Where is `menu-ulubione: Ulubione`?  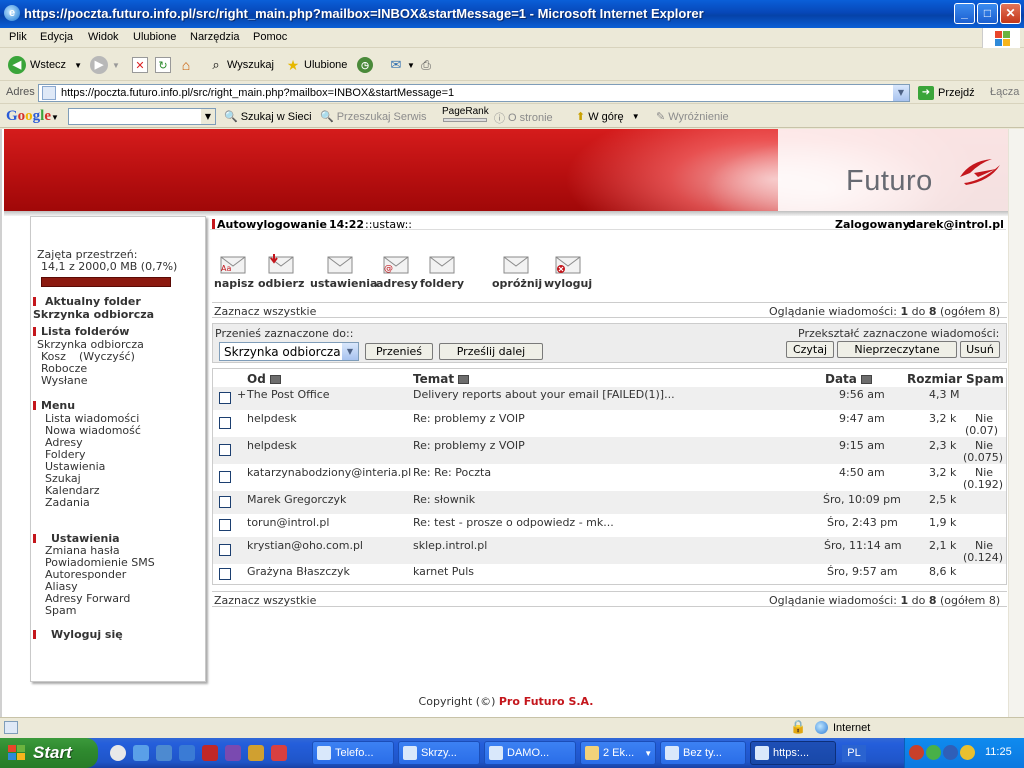
menu-ulubione: Ulubione is located at coordinates (154, 37).